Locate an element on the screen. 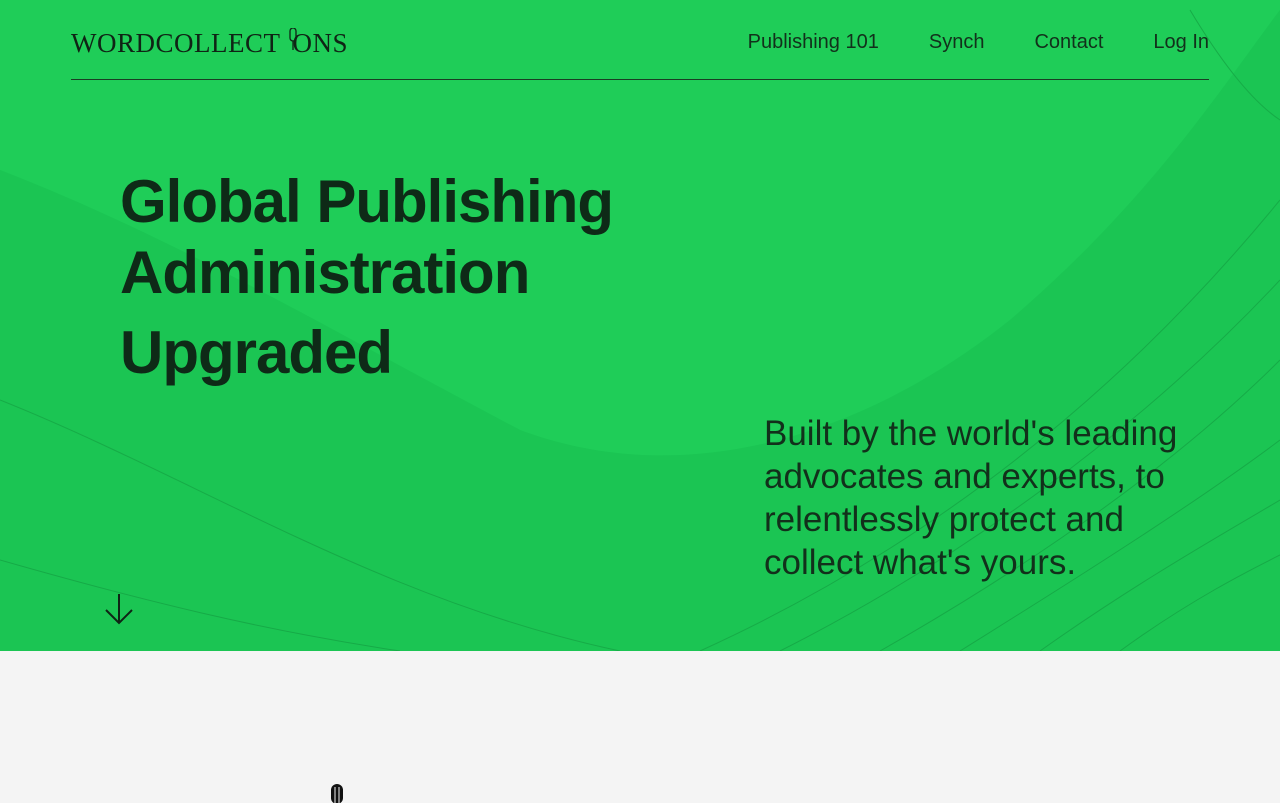 This screenshot has width=1280, height=803. main-nav: Publishing 101 Synch Contact Log In is located at coordinates (953, 42).